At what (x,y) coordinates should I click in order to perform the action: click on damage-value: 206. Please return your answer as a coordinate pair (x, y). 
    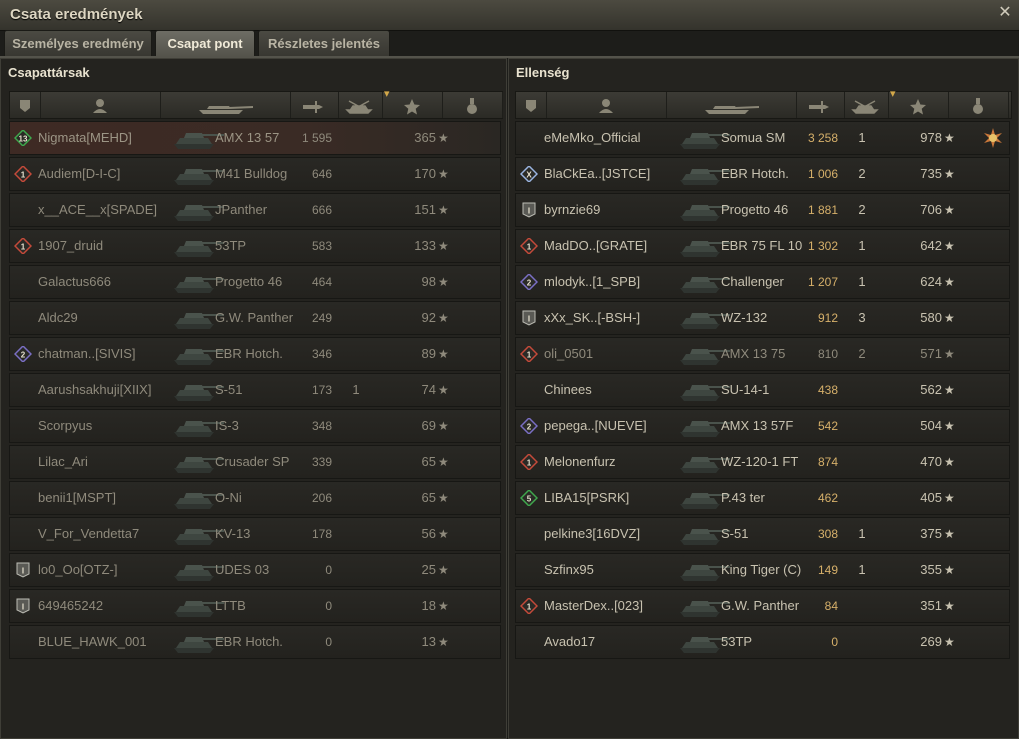
    Looking at the image, I should click on (321, 498).